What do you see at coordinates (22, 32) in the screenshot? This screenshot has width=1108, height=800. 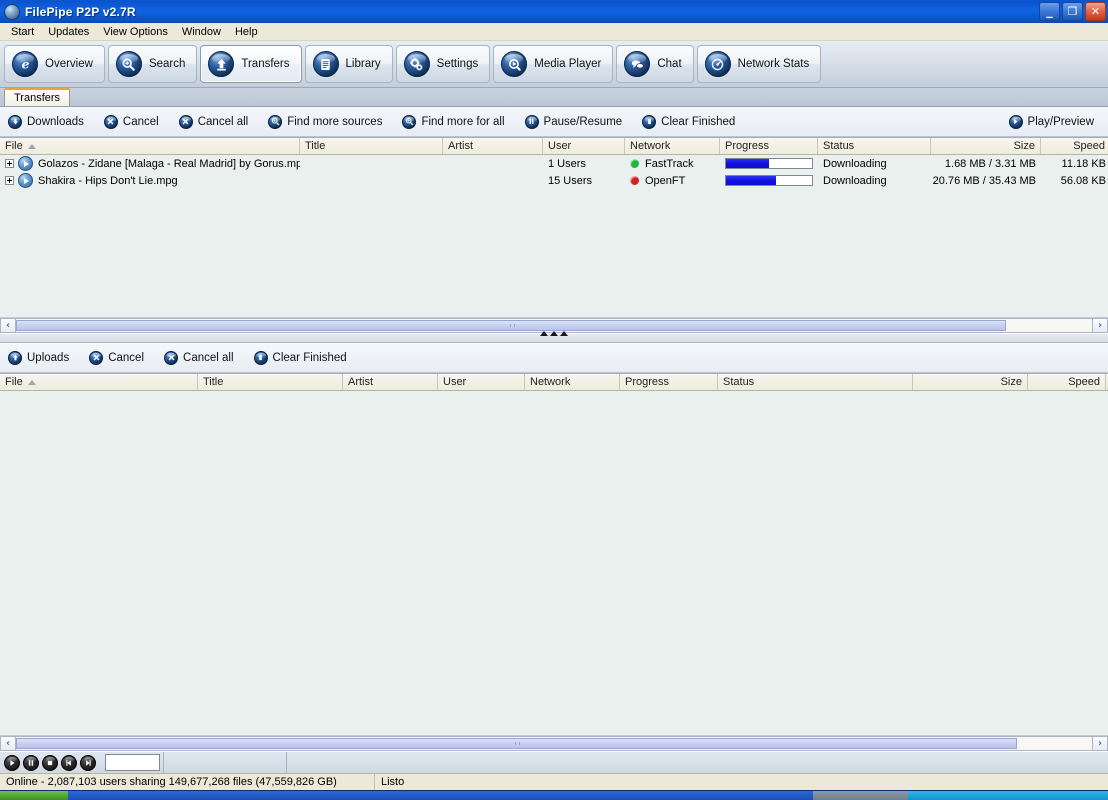 I see `menu-item-start: Start` at bounding box center [22, 32].